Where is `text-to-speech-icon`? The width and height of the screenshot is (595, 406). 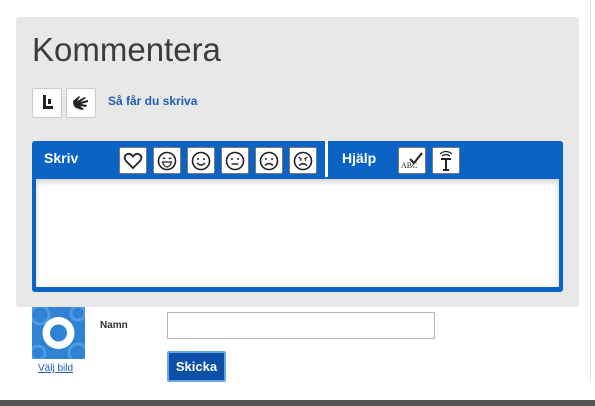 text-to-speech-icon is located at coordinates (446, 160).